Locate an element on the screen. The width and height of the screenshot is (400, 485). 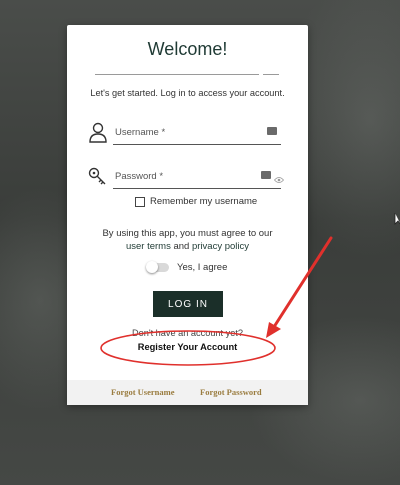
username-input: Username * is located at coordinates (197, 133).